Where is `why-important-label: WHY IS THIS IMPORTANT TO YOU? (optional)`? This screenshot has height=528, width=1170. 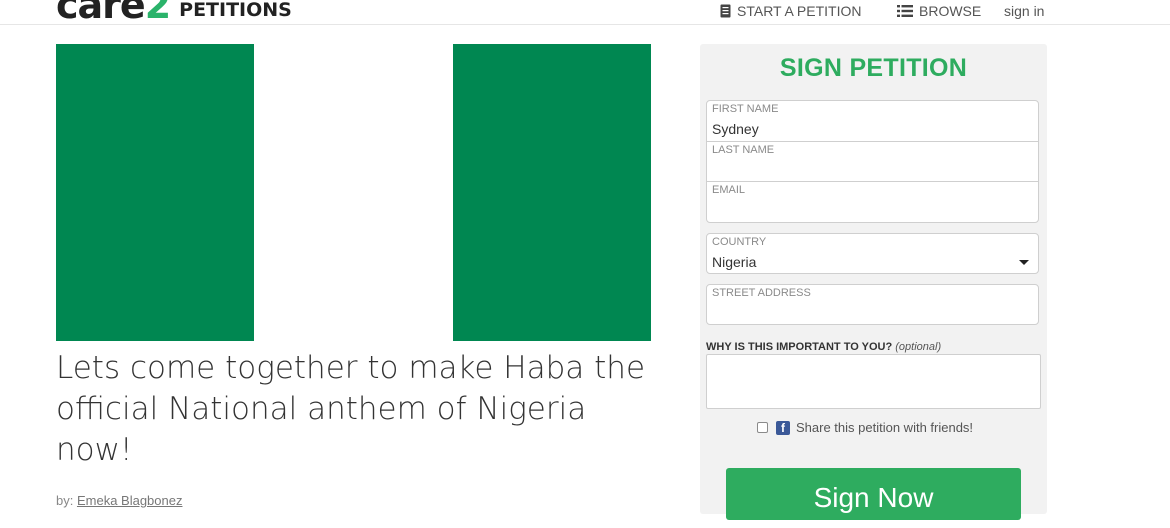 why-important-label: WHY IS THIS IMPORTANT TO YOU? (optional) is located at coordinates (823, 347).